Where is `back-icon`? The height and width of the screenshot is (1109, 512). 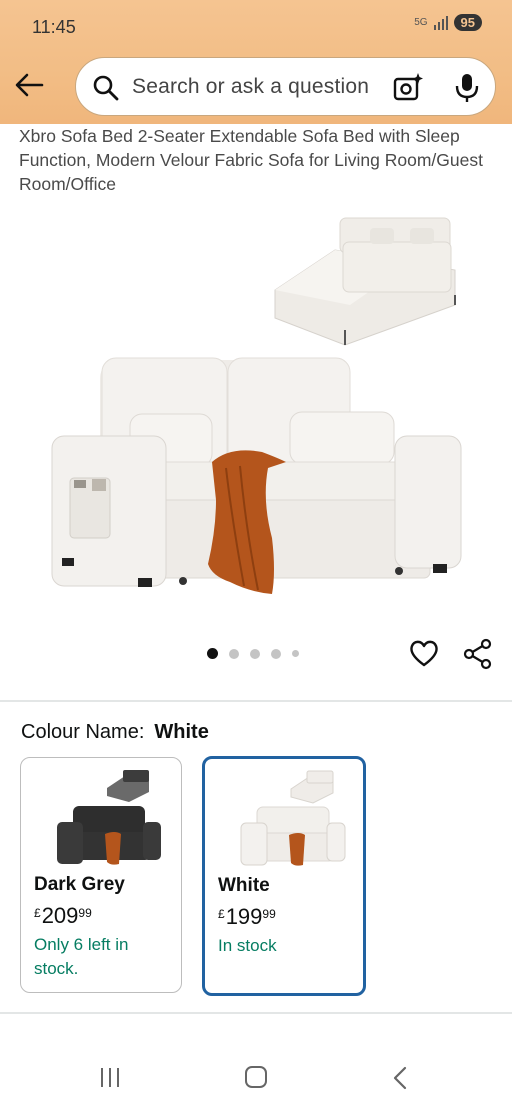 back-icon is located at coordinates (400, 1080).